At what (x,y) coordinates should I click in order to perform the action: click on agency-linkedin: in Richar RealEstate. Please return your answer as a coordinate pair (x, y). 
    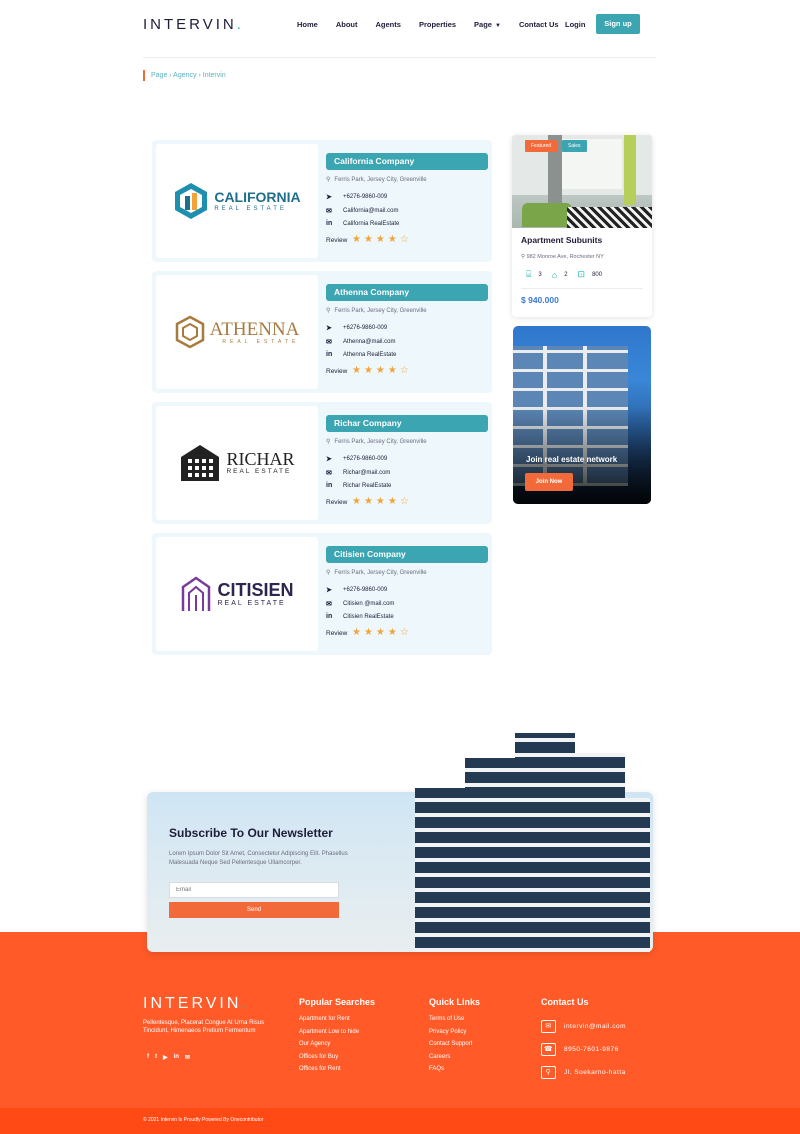
    Looking at the image, I should click on (358, 485).